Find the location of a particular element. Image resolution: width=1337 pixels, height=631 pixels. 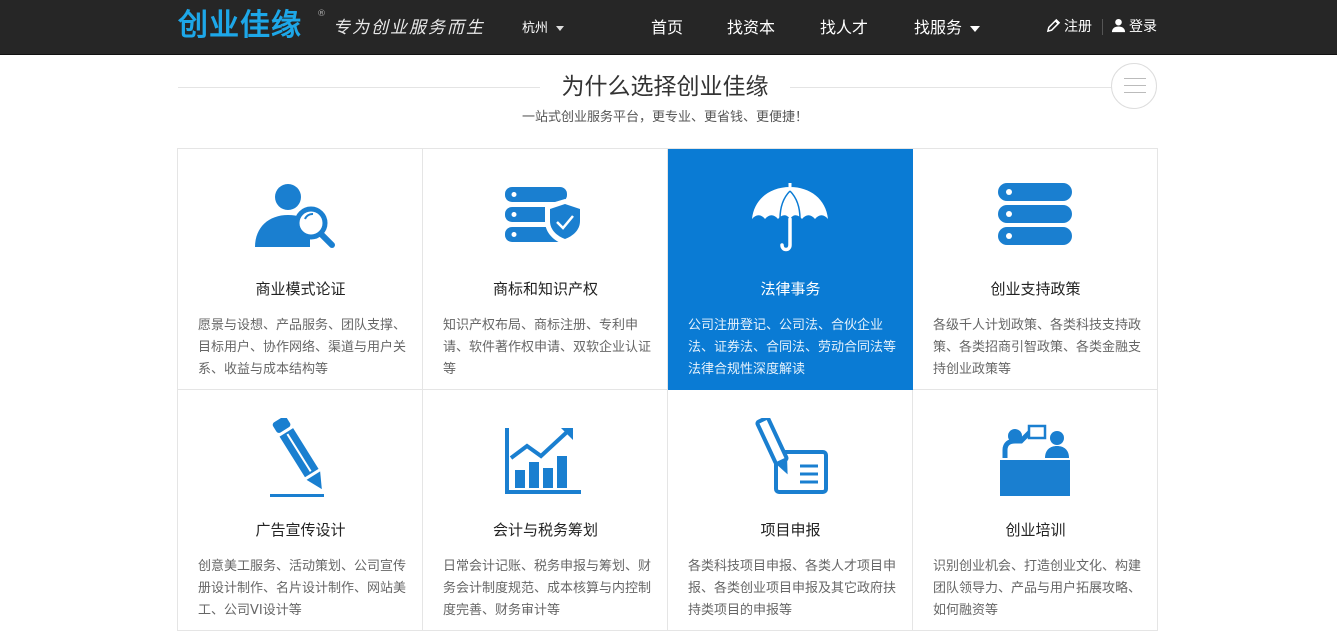

umbrella-icon is located at coordinates (790, 217).